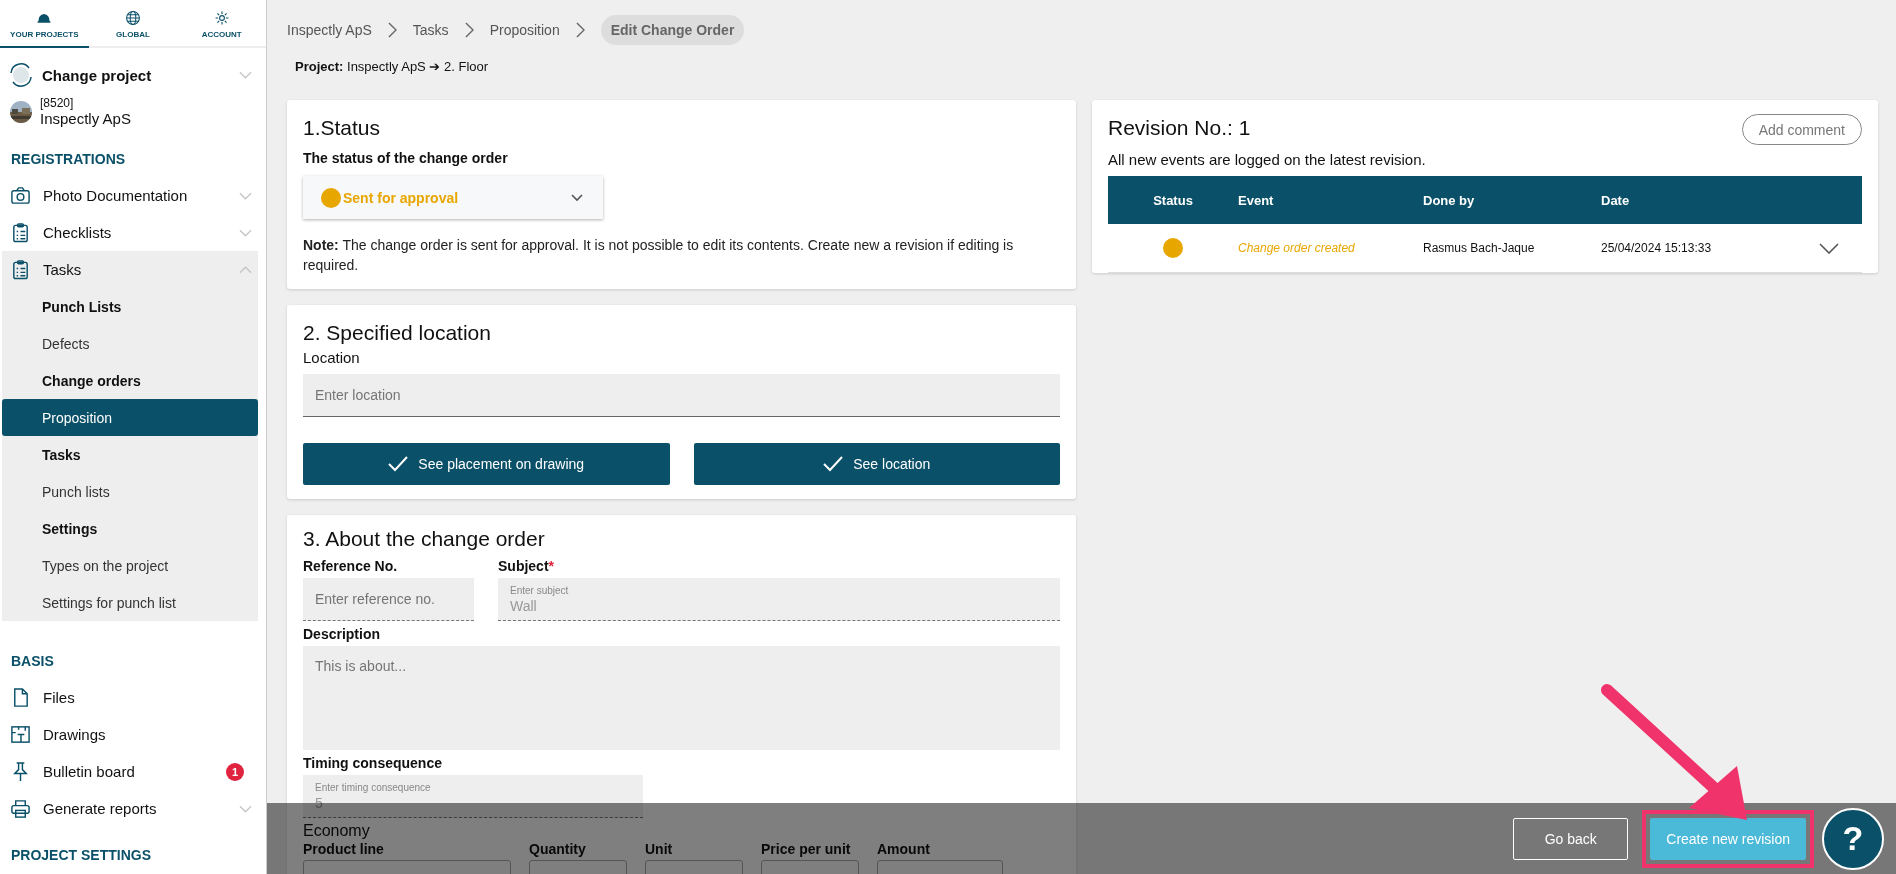  What do you see at coordinates (337, 831) in the screenshot?
I see `section-title: Economy` at bounding box center [337, 831].